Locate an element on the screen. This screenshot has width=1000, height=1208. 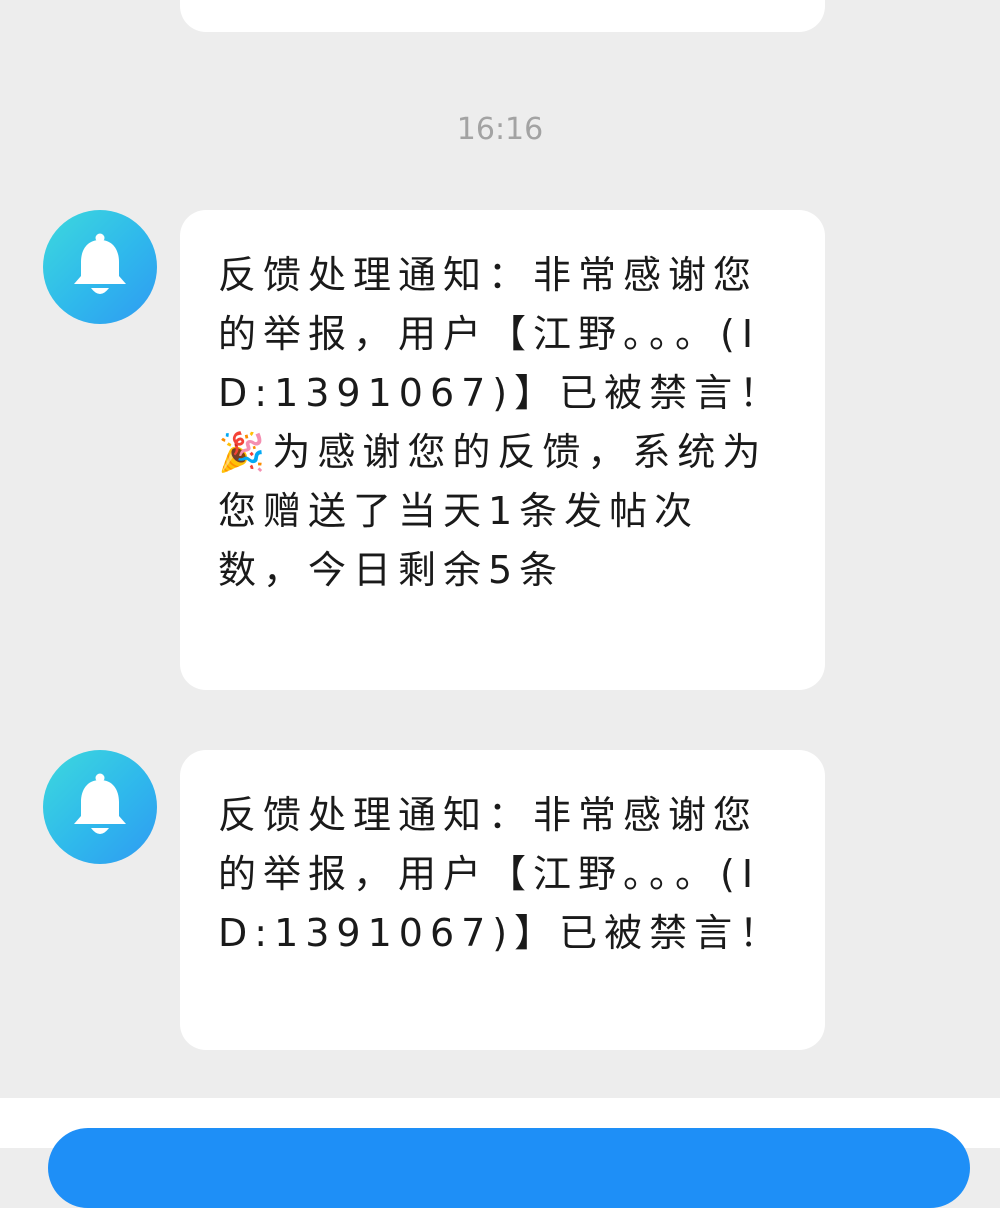
bottom-action-button is located at coordinates (509, 1168).